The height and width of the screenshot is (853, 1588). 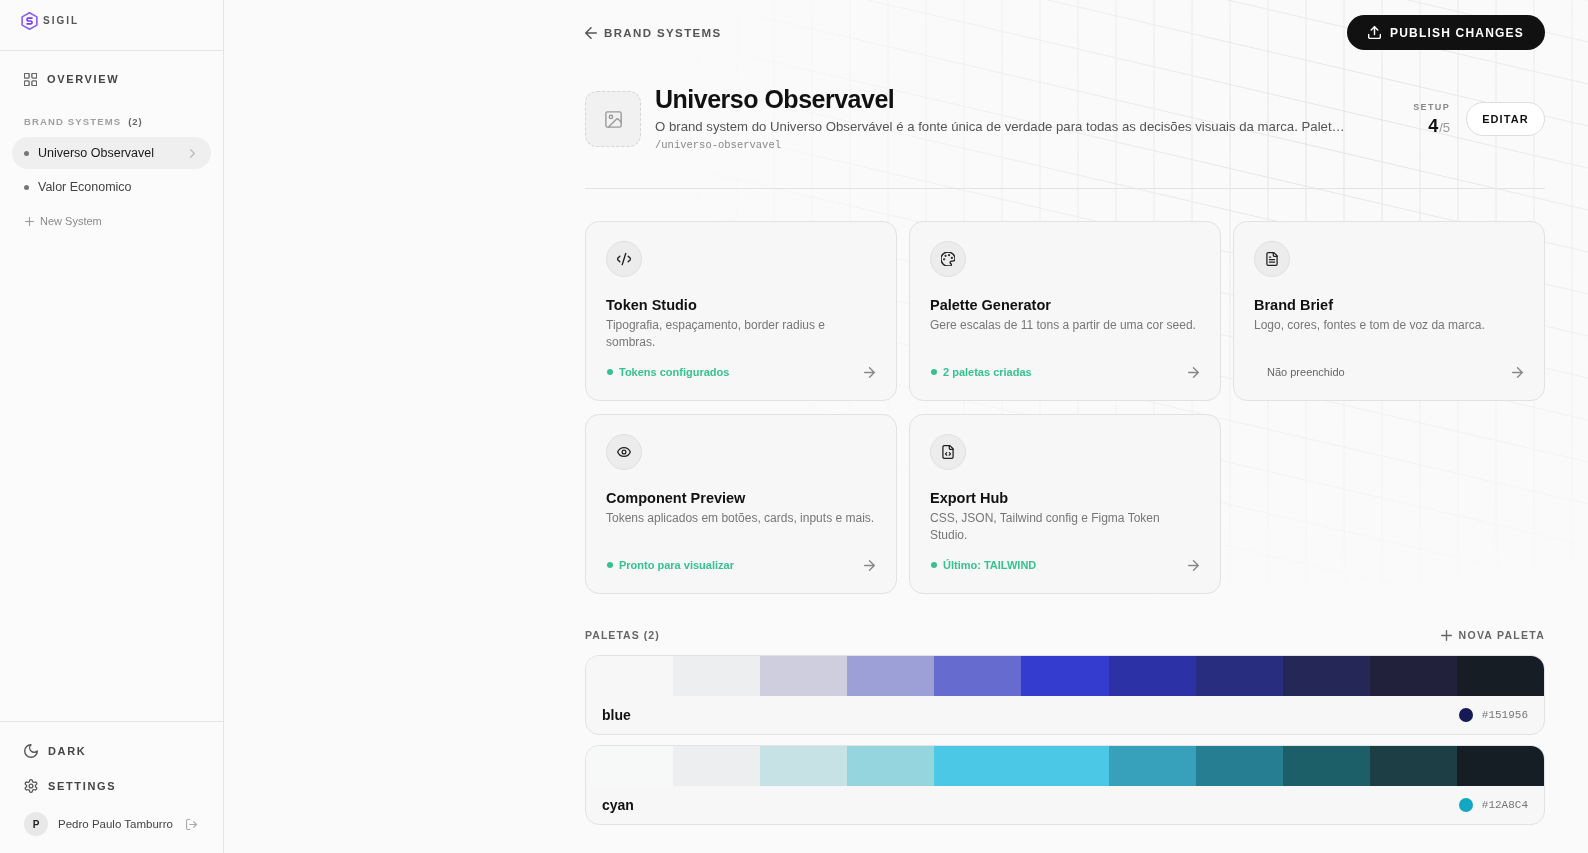 I want to click on hex-code: #151956, so click(x=1504, y=715).